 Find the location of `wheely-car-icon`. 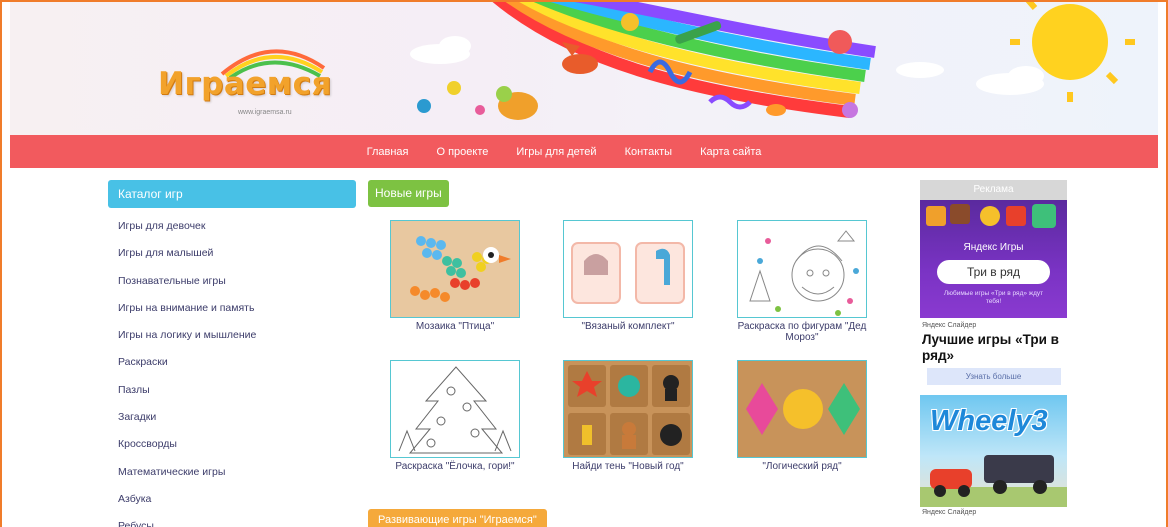

wheely-car-icon is located at coordinates (993, 481).